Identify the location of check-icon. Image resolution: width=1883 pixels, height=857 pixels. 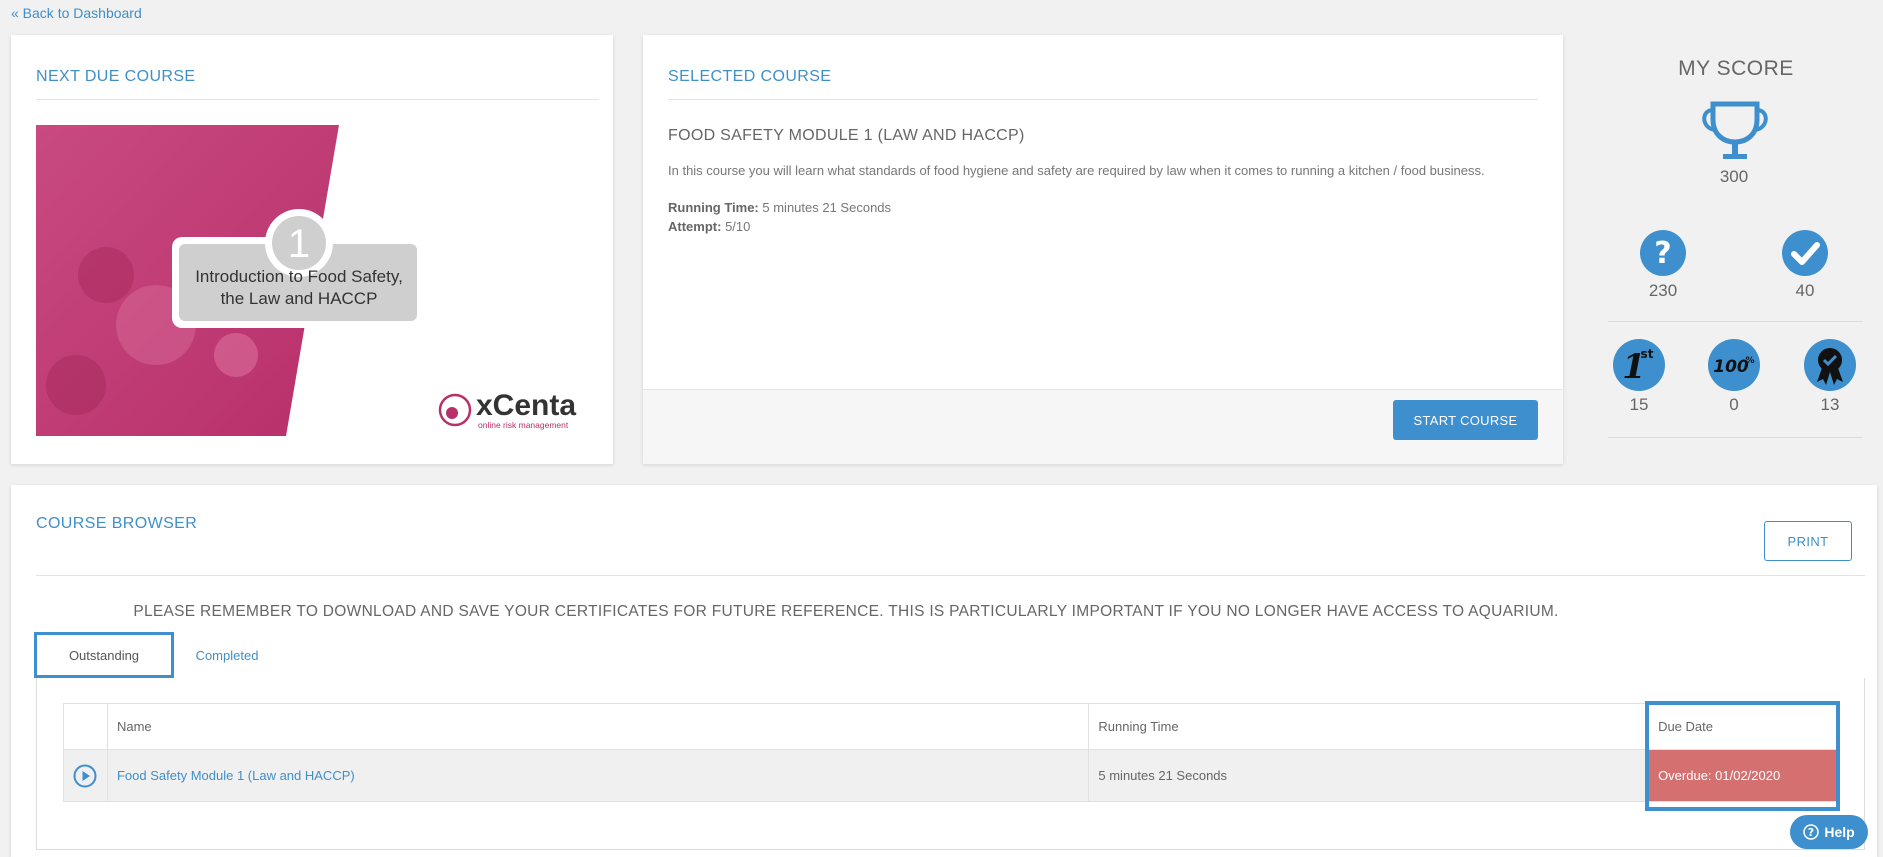
(1805, 253).